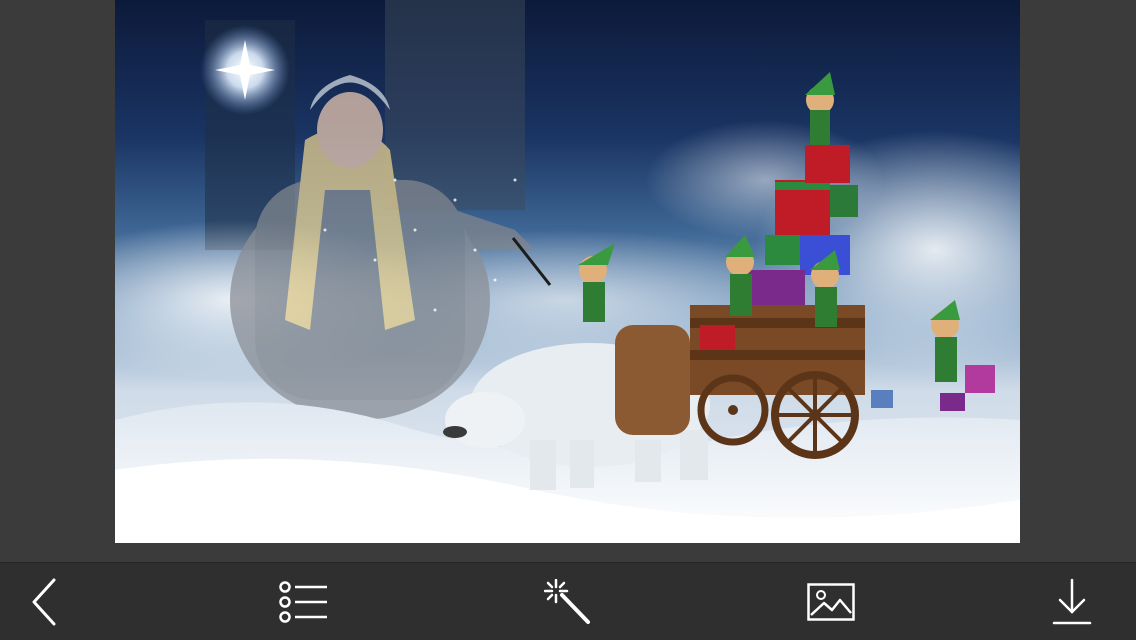  I want to click on image-icon, so click(831, 601).